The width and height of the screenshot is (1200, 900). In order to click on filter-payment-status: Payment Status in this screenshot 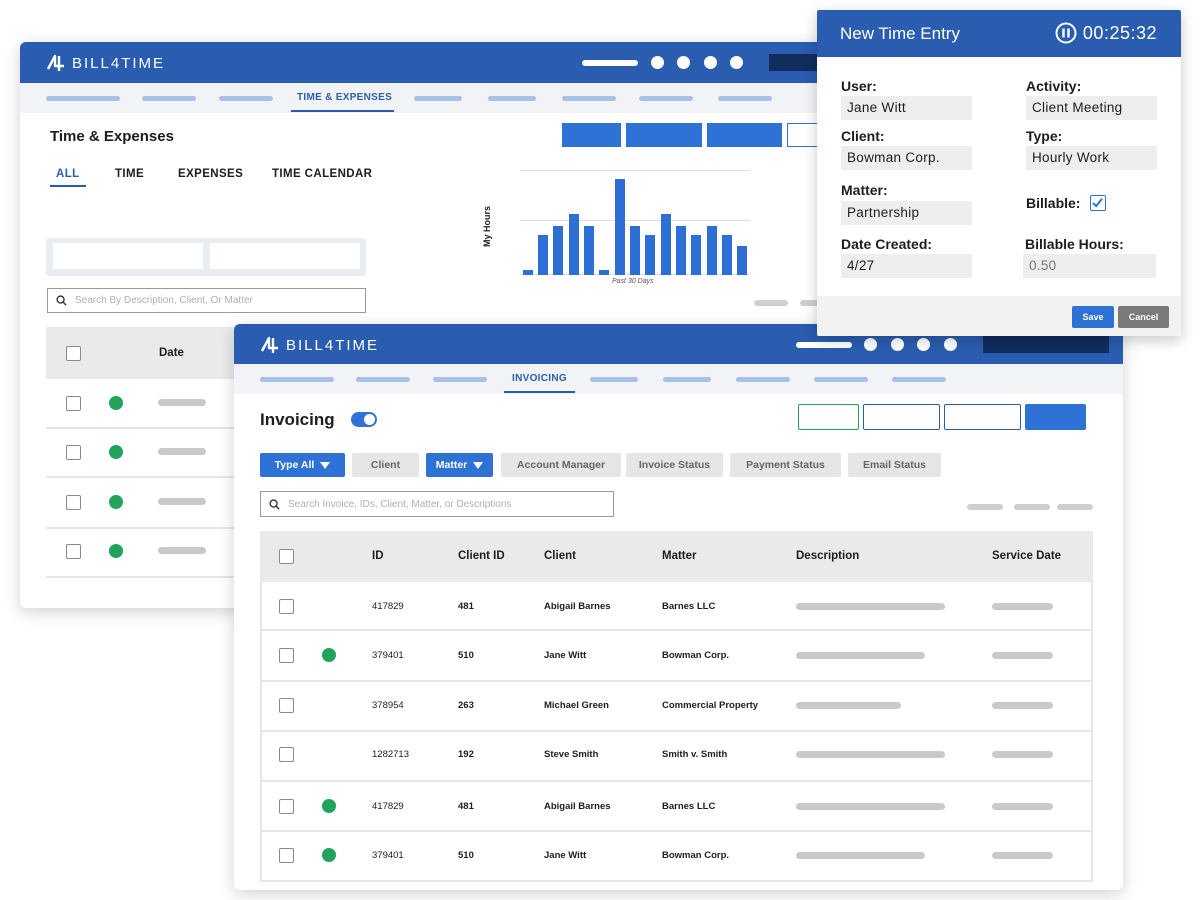, I will do `click(785, 465)`.